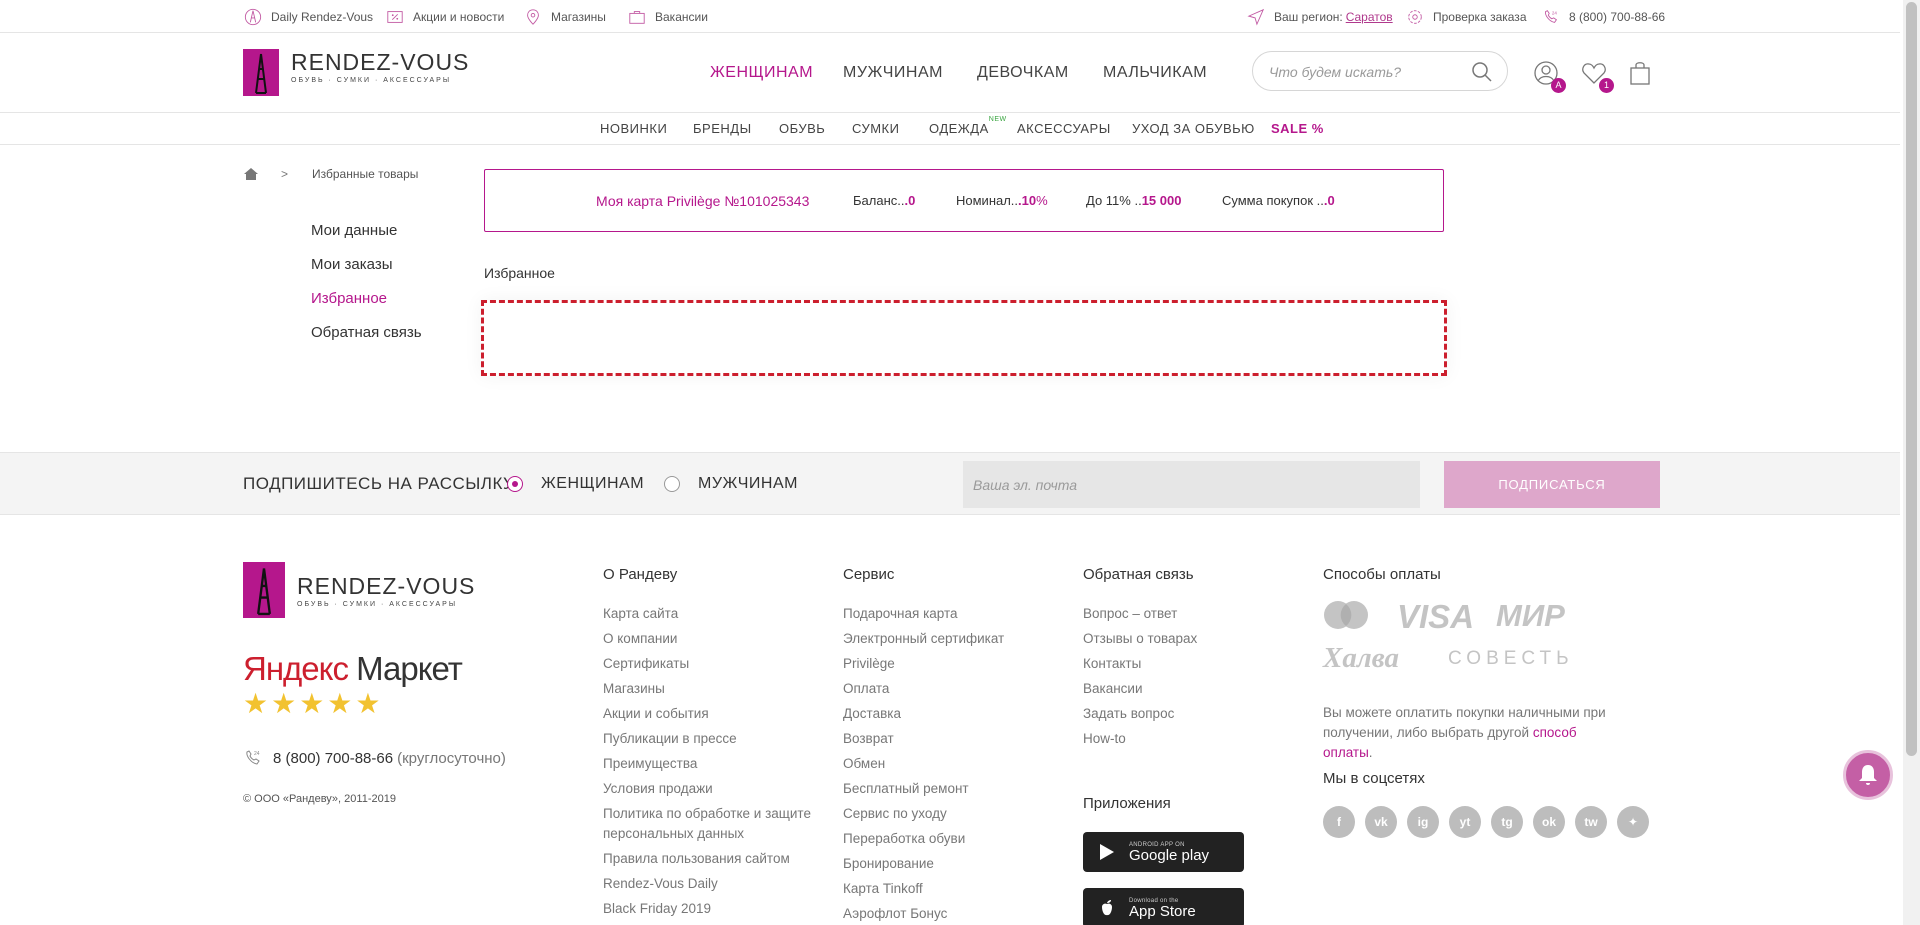  What do you see at coordinates (707, 663) in the screenshot?
I see `footer-link: Сертификаты` at bounding box center [707, 663].